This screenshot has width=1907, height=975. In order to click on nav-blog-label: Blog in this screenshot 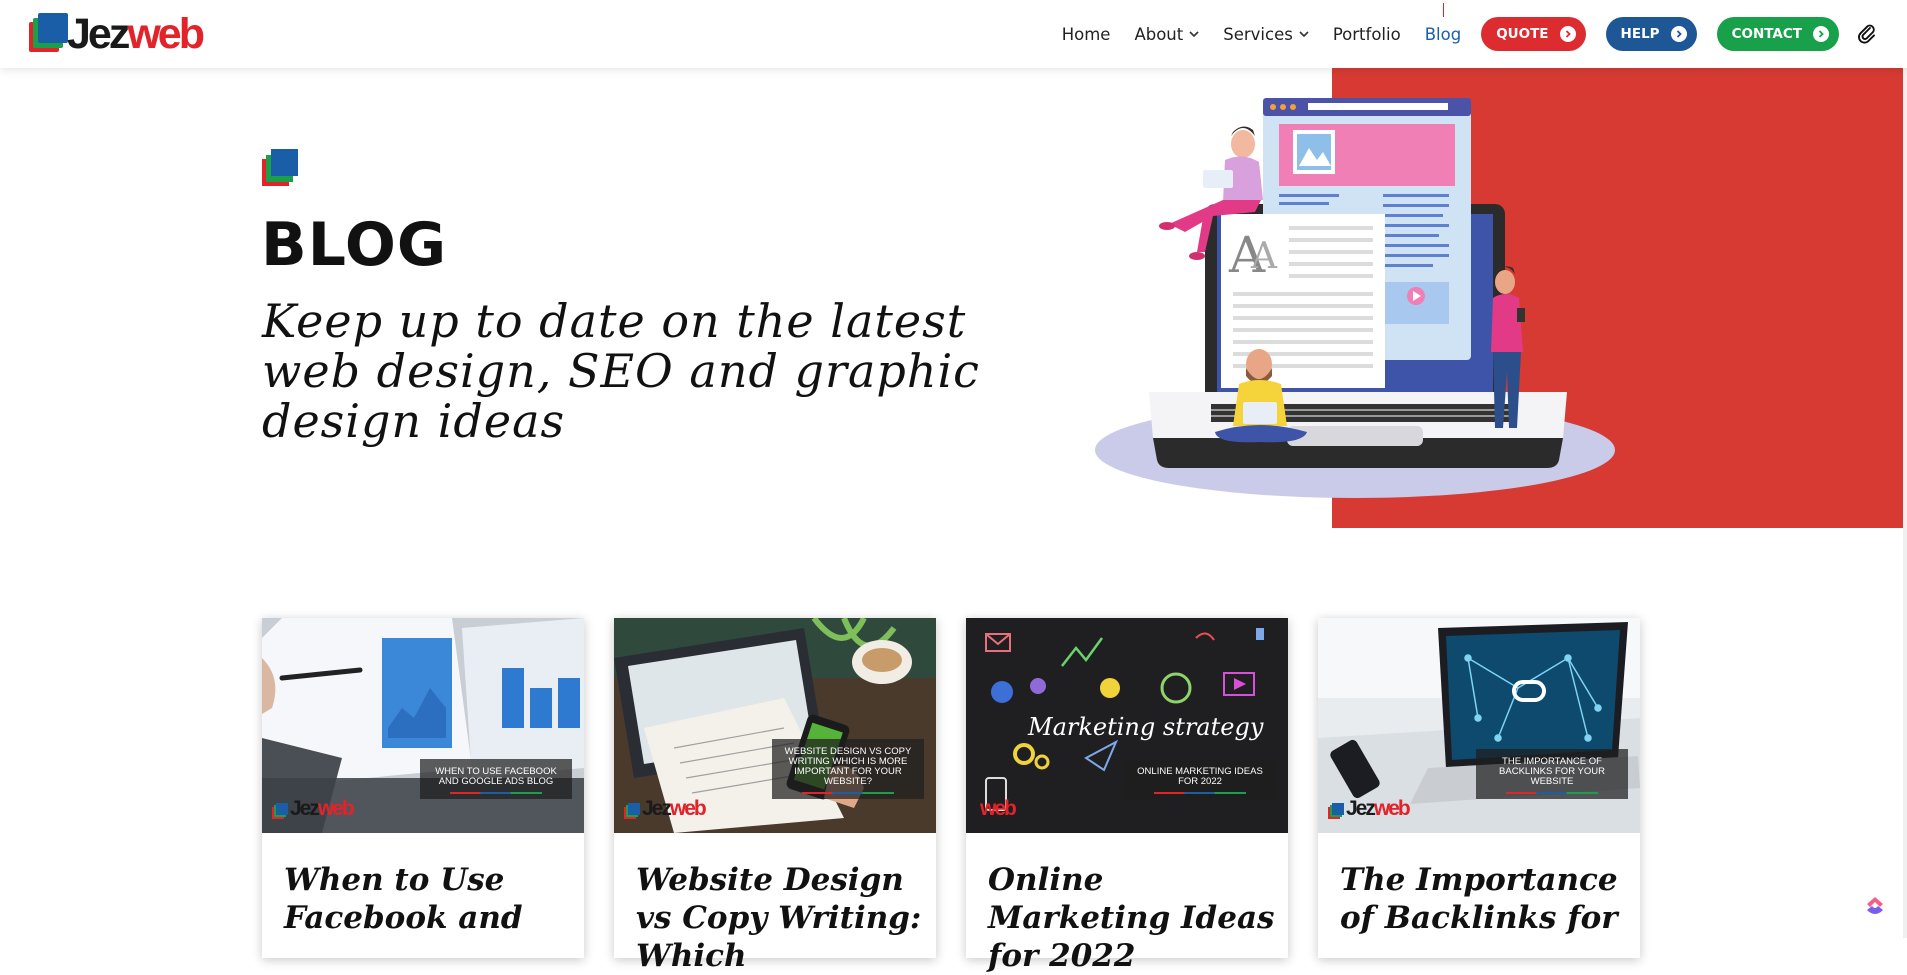, I will do `click(1443, 34)`.